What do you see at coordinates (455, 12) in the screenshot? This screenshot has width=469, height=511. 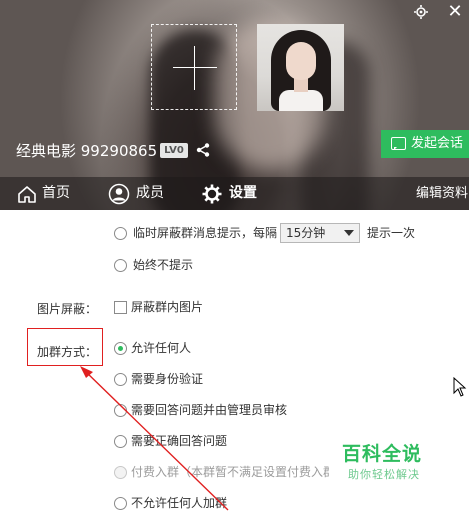 I see `close-icon: ✕` at bounding box center [455, 12].